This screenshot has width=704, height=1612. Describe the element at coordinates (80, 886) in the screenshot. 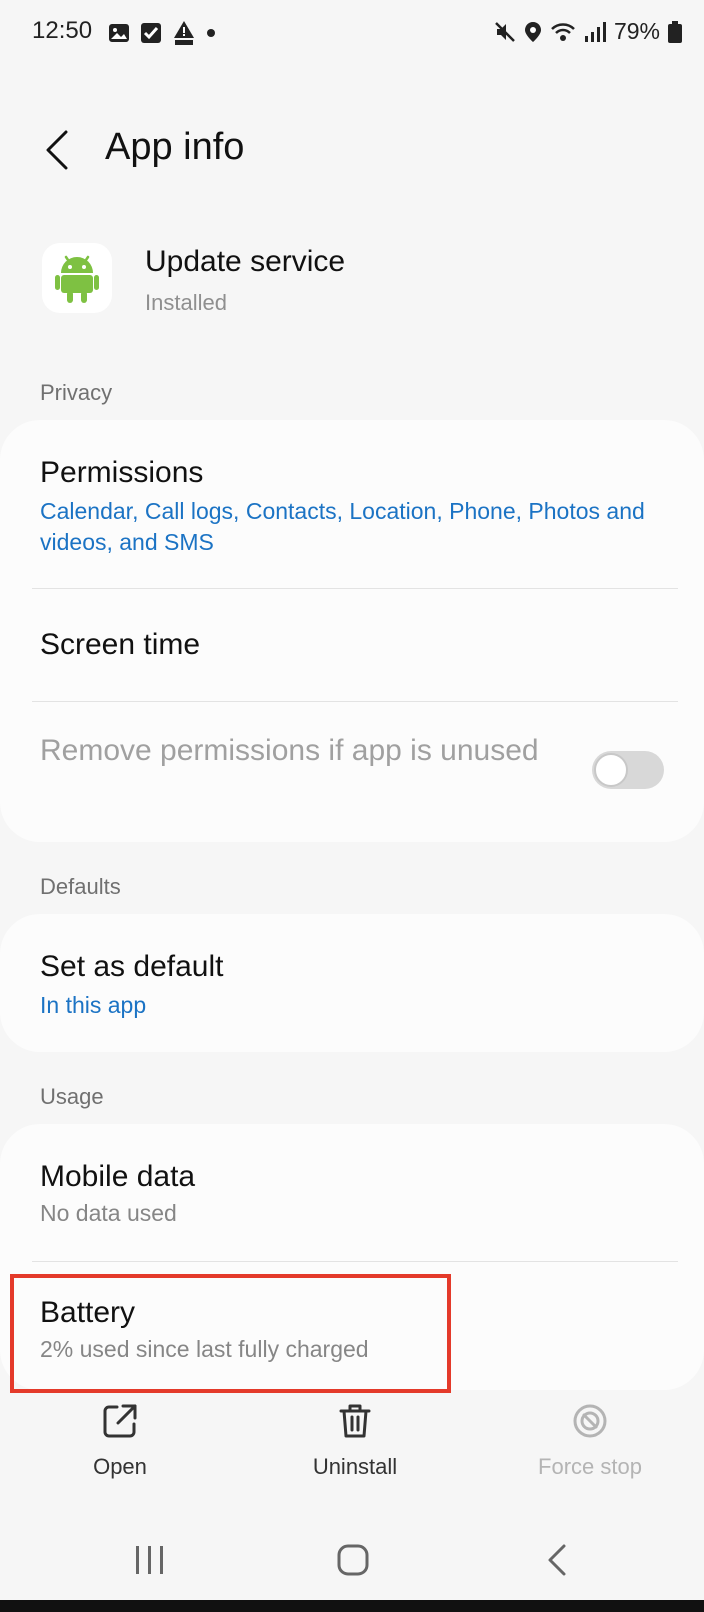

I see `section-label-defaults: Defaults` at that location.